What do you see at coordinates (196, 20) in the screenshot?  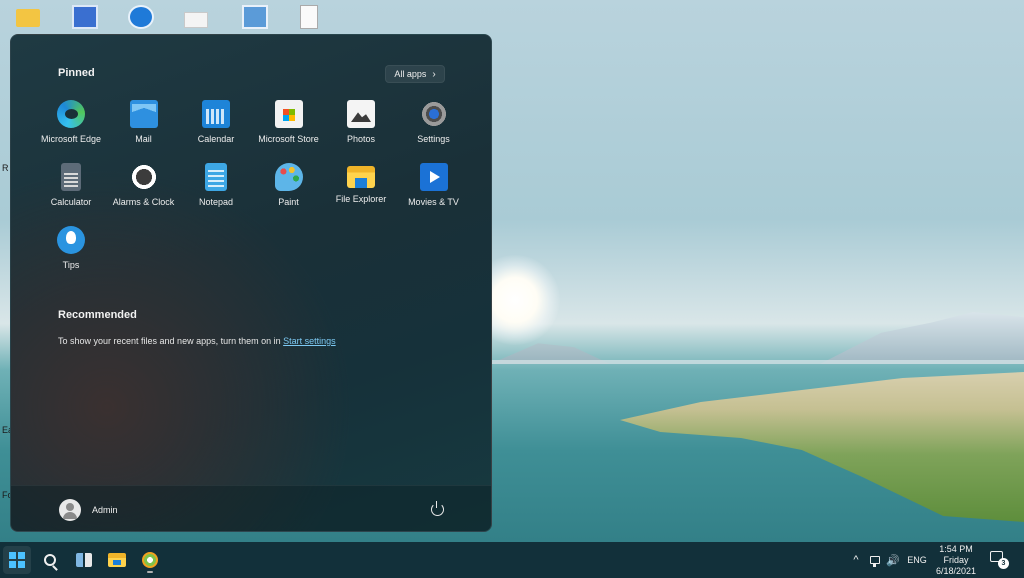 I see `desktop-keyboard-icon` at bounding box center [196, 20].